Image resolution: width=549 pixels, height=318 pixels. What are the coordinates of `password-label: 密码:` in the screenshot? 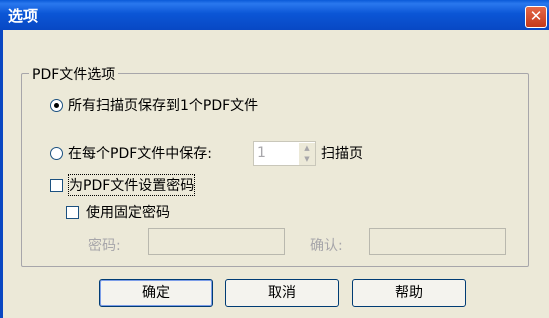 It's located at (104, 246).